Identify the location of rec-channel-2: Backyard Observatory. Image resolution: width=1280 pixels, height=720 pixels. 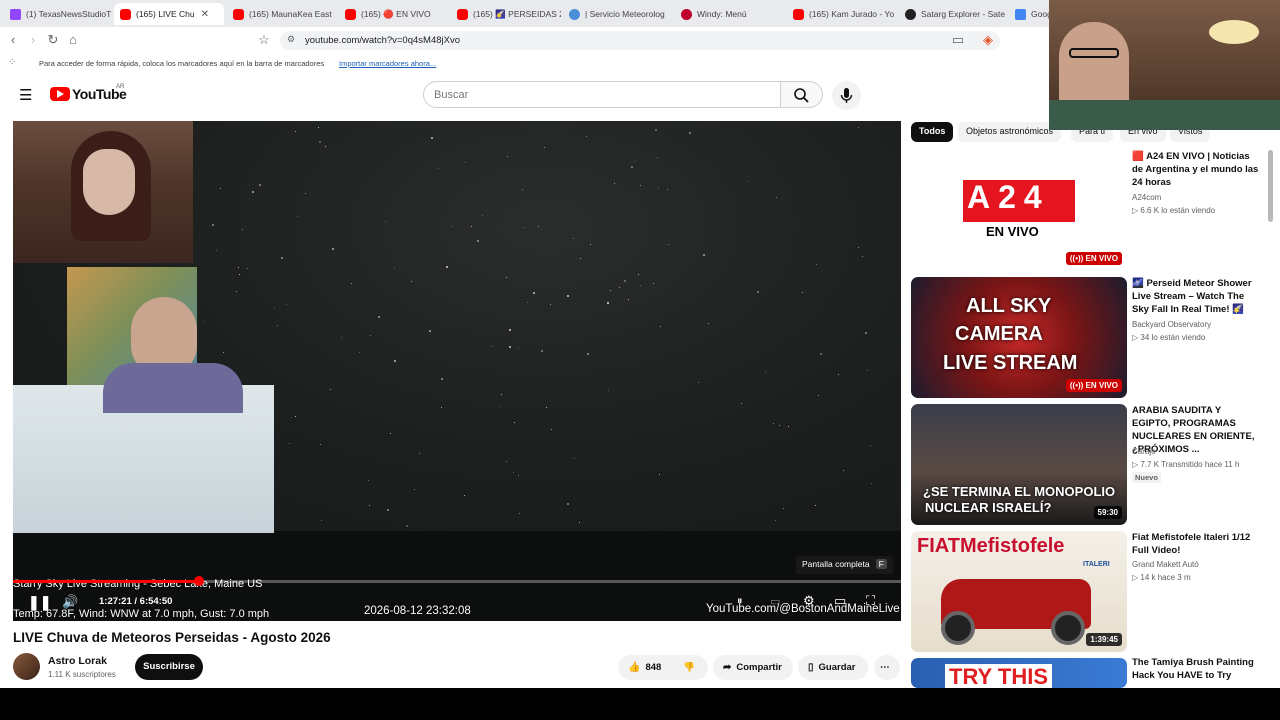
(1171, 324).